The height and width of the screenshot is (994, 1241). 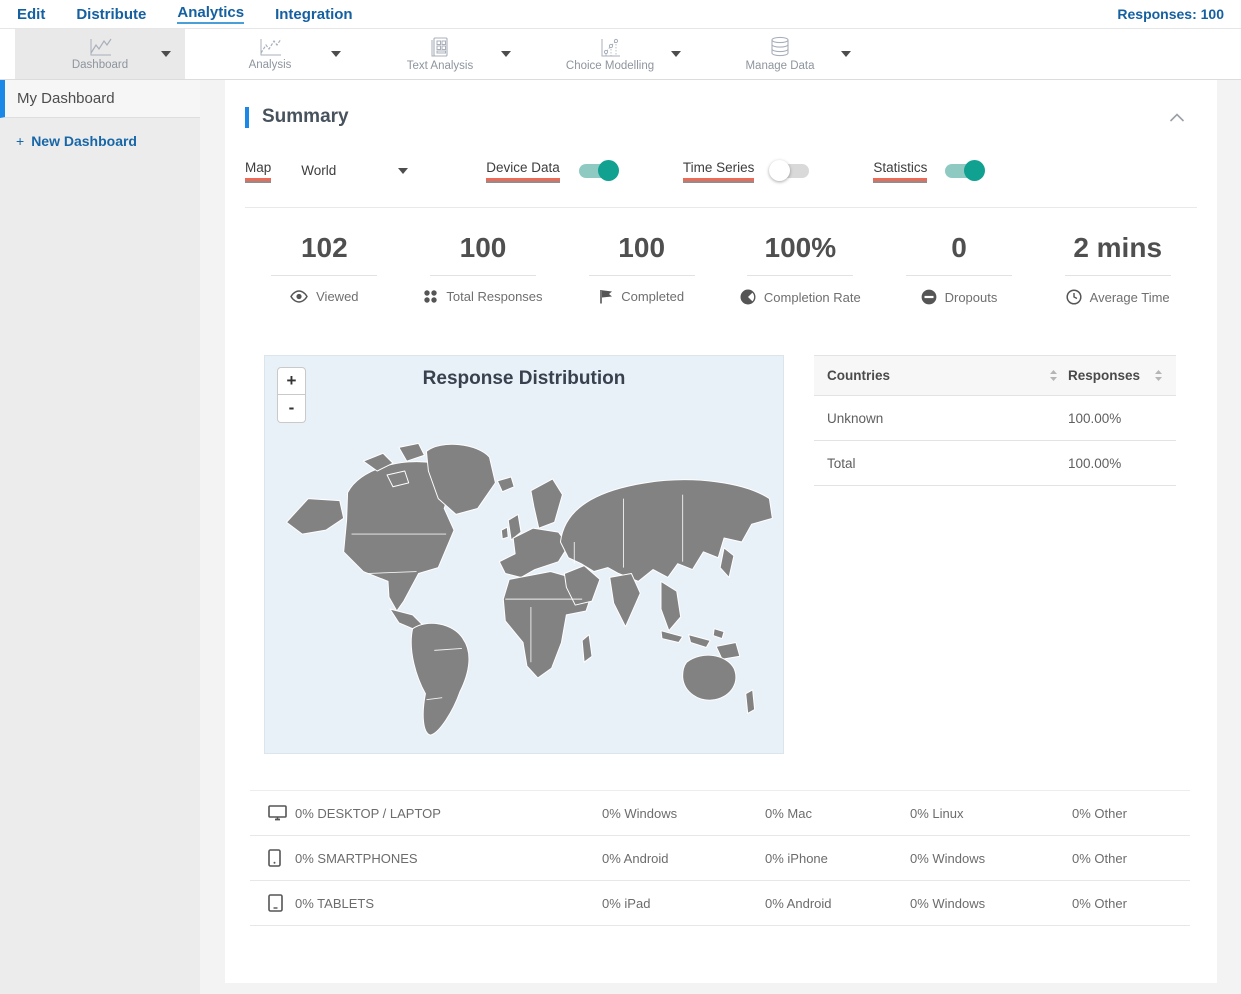 I want to click on country-name: Total, so click(x=841, y=463).